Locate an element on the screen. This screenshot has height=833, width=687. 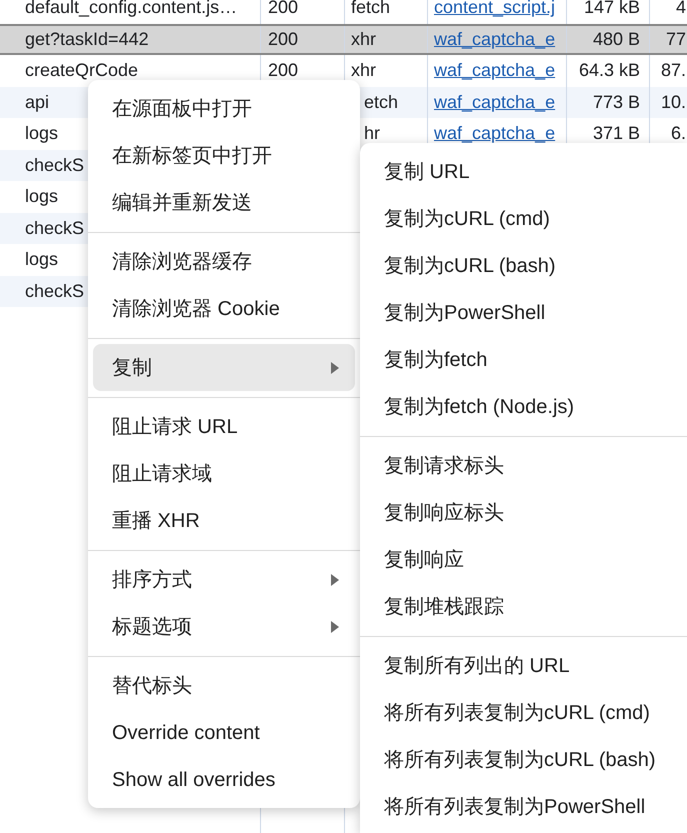
transfer-size: 147 kB is located at coordinates (612, 10).